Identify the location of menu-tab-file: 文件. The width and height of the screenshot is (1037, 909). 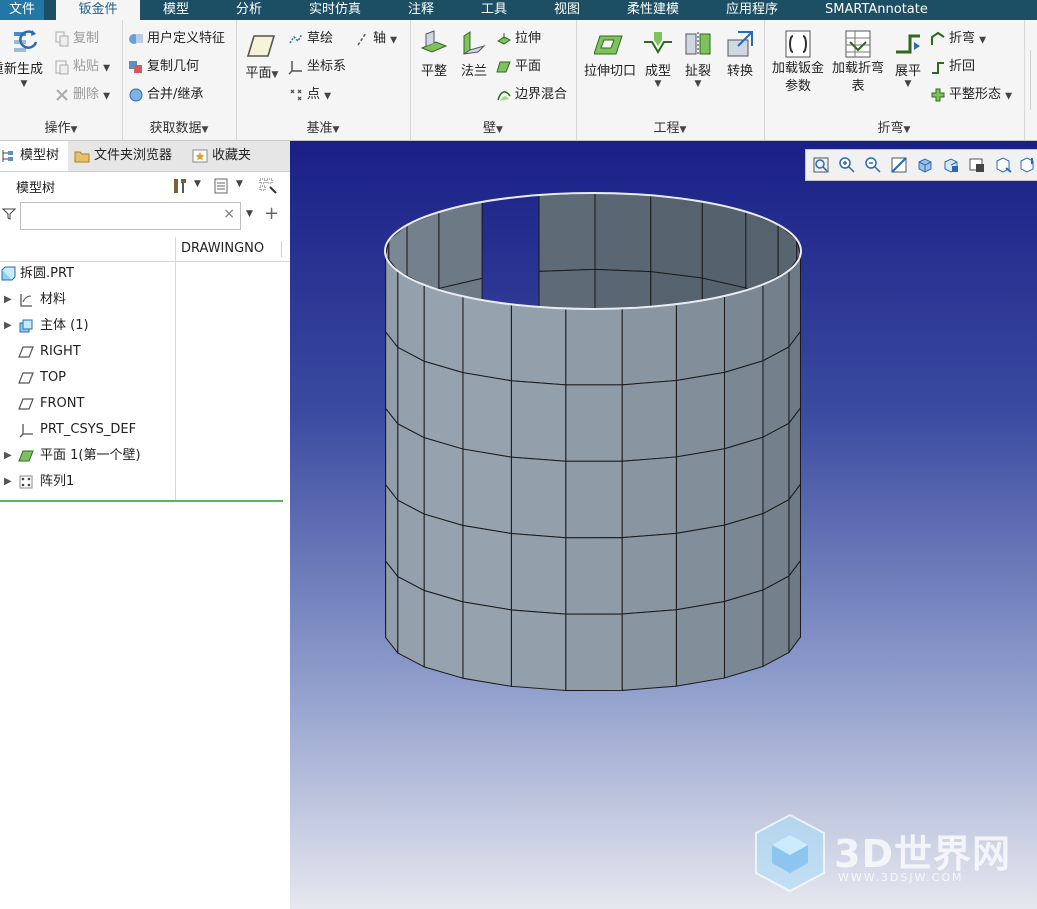
(22, 10).